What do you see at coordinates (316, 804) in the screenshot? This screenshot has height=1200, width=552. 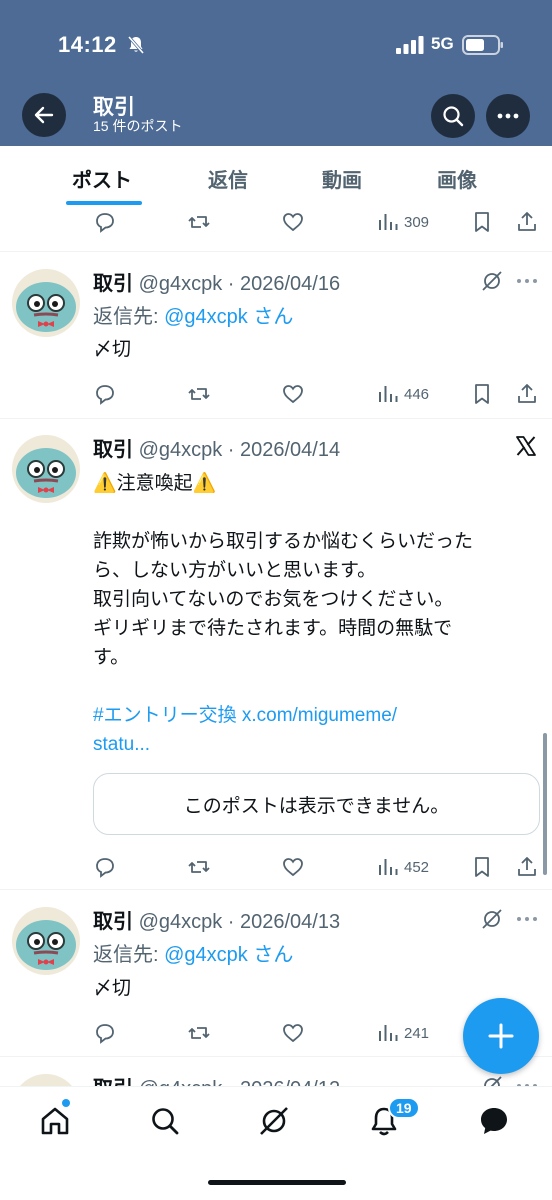 I see `unavailable-quote: このポストは表示できません。` at bounding box center [316, 804].